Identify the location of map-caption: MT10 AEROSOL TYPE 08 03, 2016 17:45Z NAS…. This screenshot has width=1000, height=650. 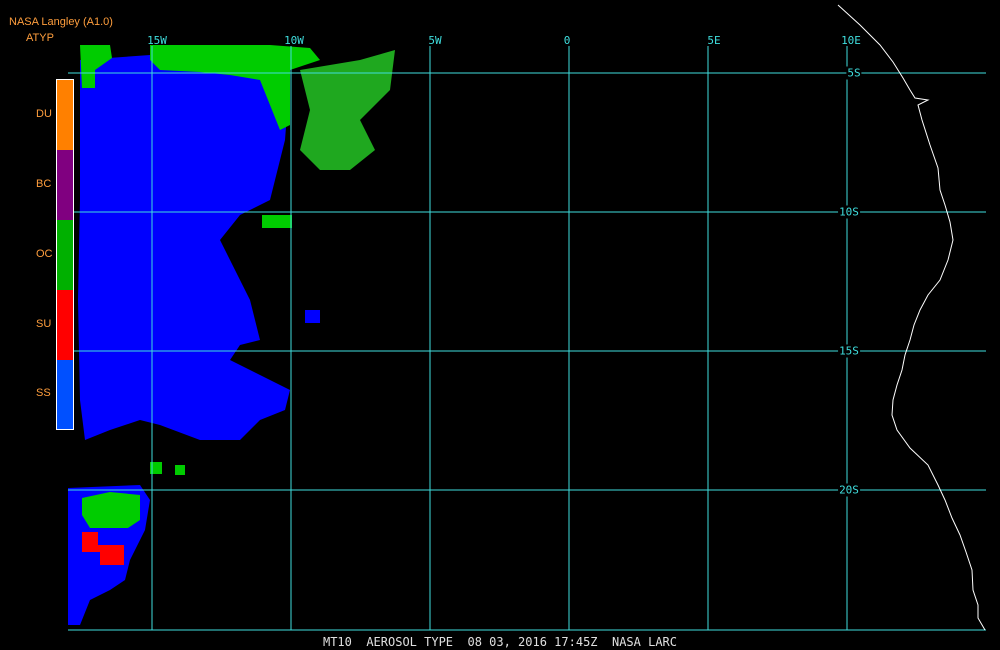
(499, 642).